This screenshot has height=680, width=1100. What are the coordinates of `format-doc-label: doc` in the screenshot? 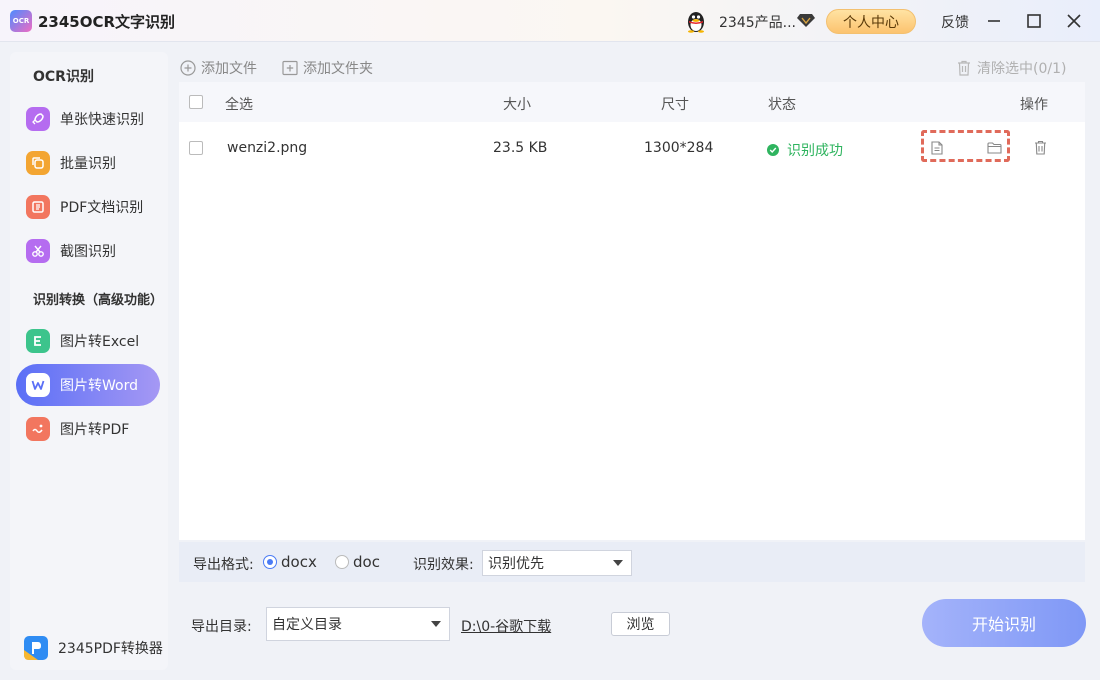 It's located at (366, 562).